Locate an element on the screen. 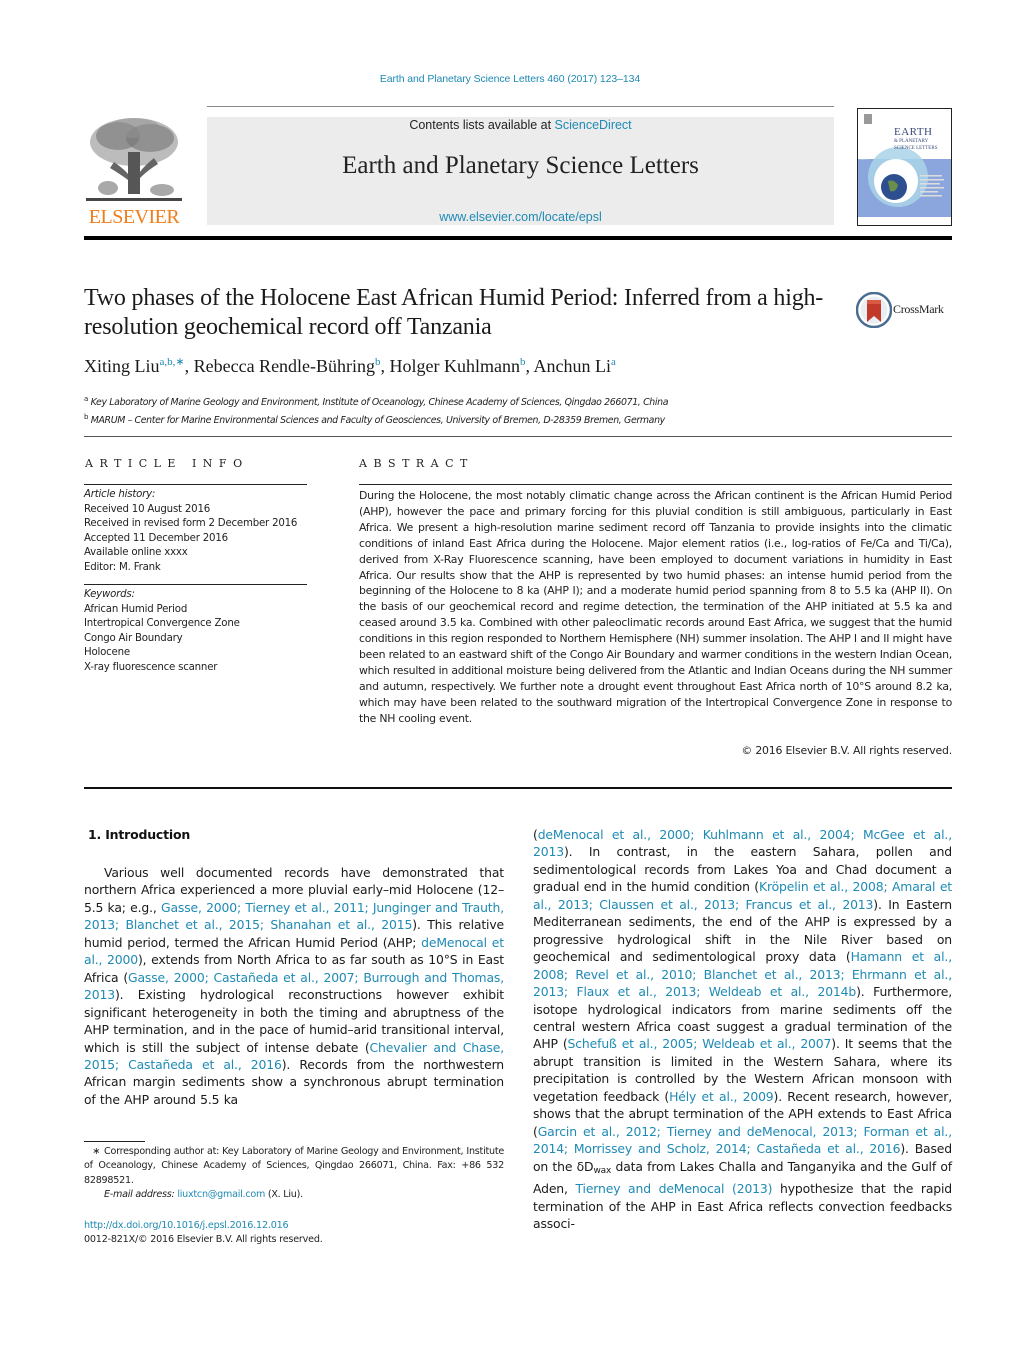 The image size is (1020, 1351). keyword: Holocene is located at coordinates (199, 653).